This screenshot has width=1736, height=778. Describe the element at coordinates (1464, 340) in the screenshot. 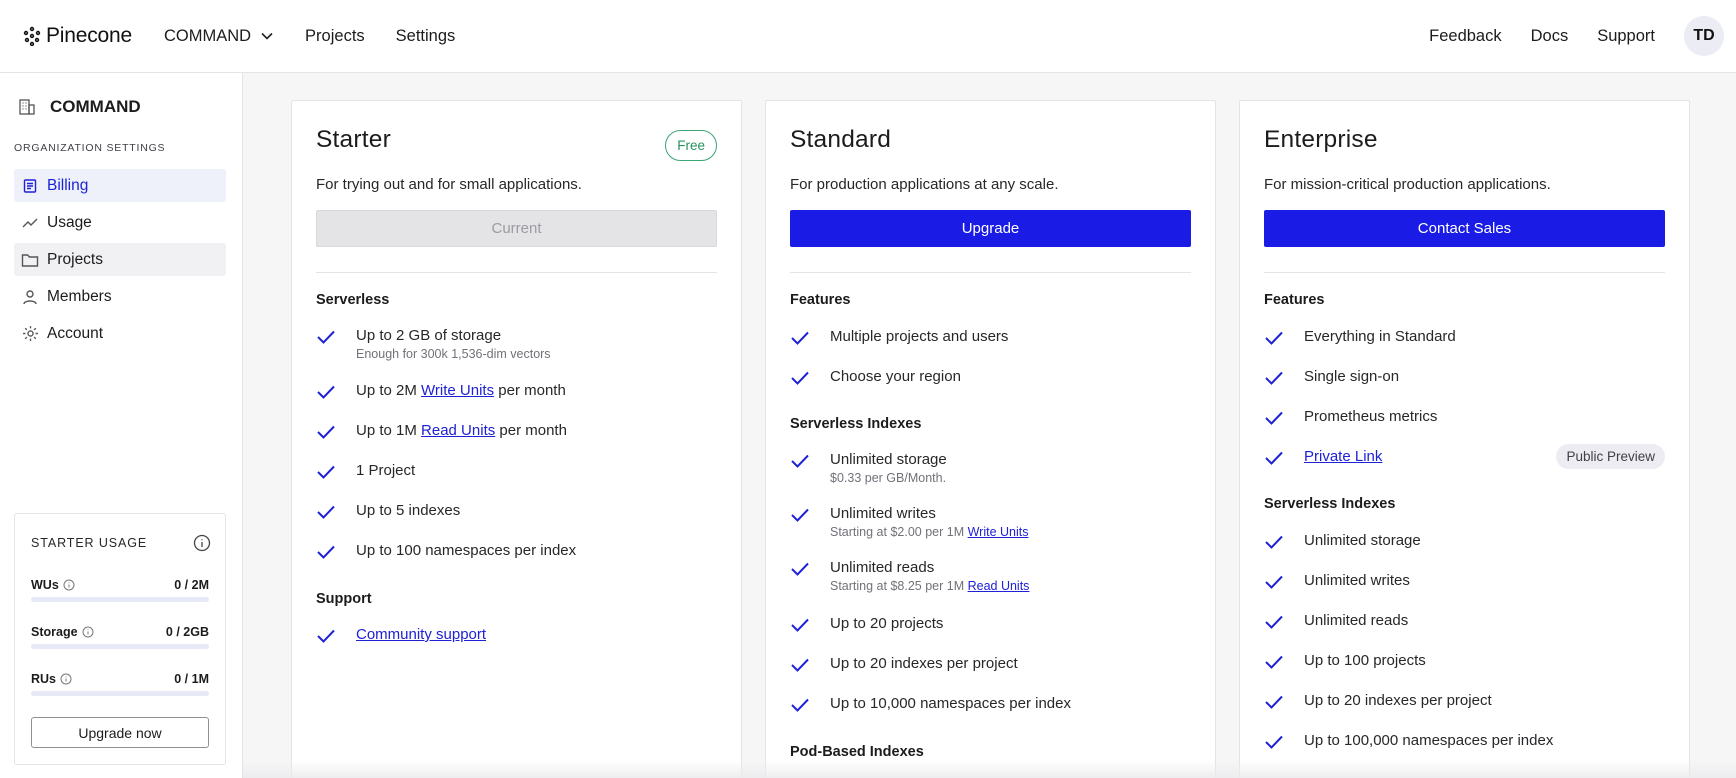

I see `feature-item: Everything in Standard` at that location.